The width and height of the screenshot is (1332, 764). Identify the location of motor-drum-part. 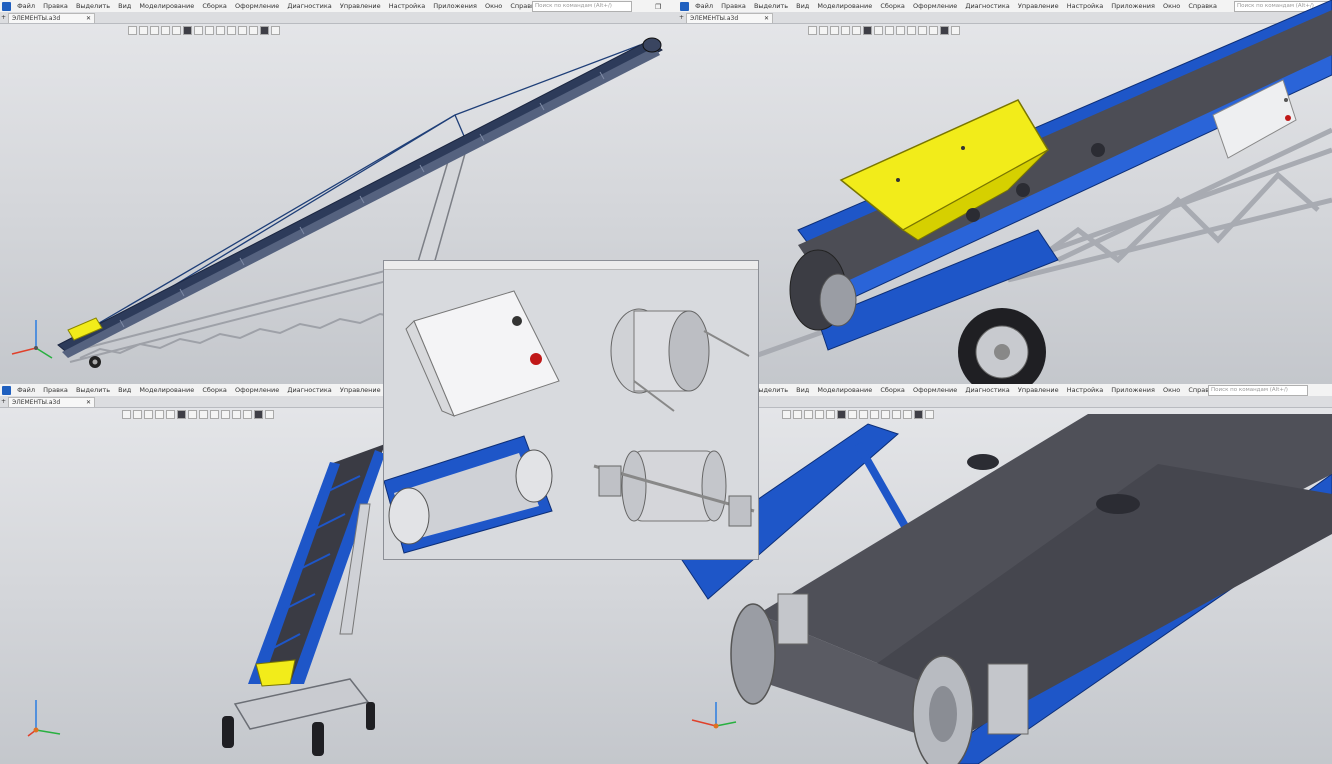
(680, 360).